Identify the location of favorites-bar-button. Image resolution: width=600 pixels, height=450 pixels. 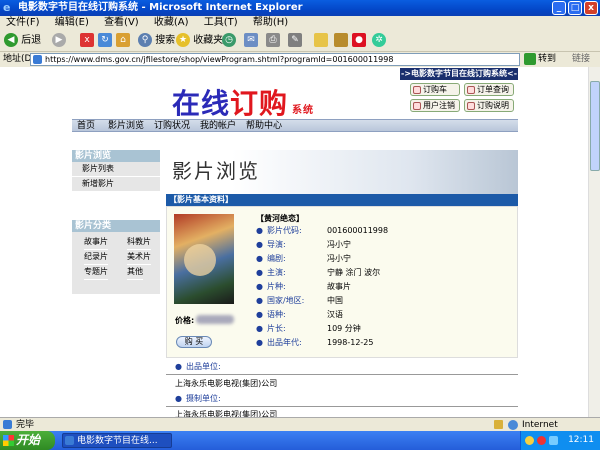
(341, 41).